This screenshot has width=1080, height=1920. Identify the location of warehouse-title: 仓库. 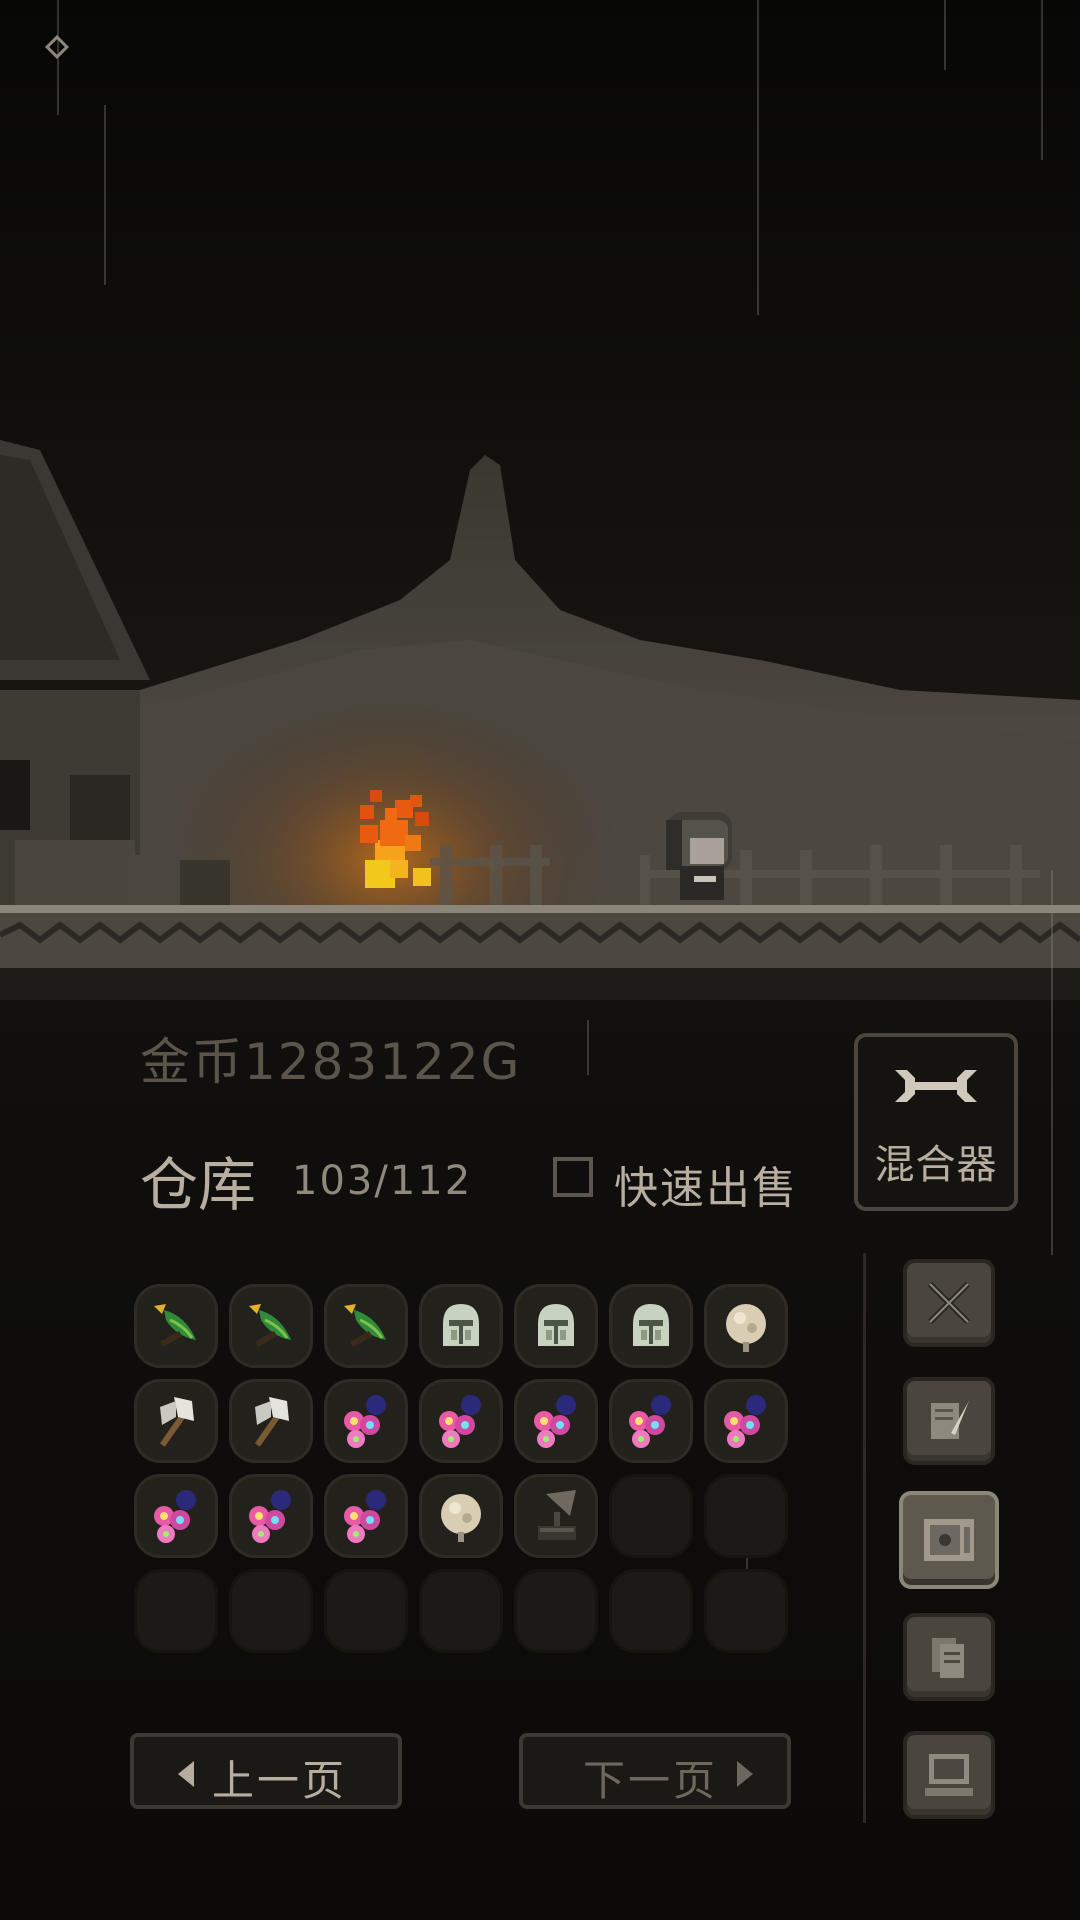
(198, 1185).